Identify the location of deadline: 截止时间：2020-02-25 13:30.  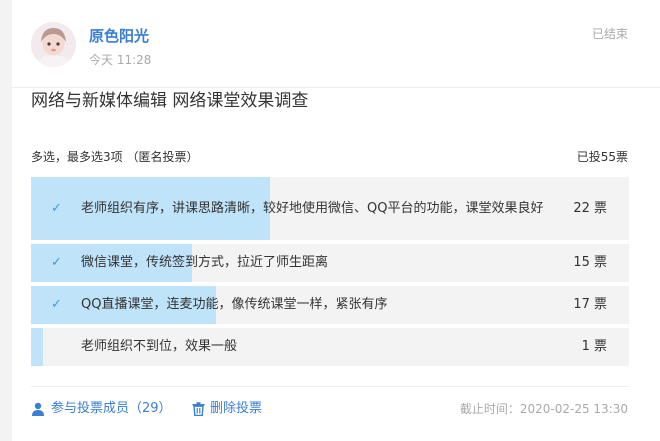
(543, 409).